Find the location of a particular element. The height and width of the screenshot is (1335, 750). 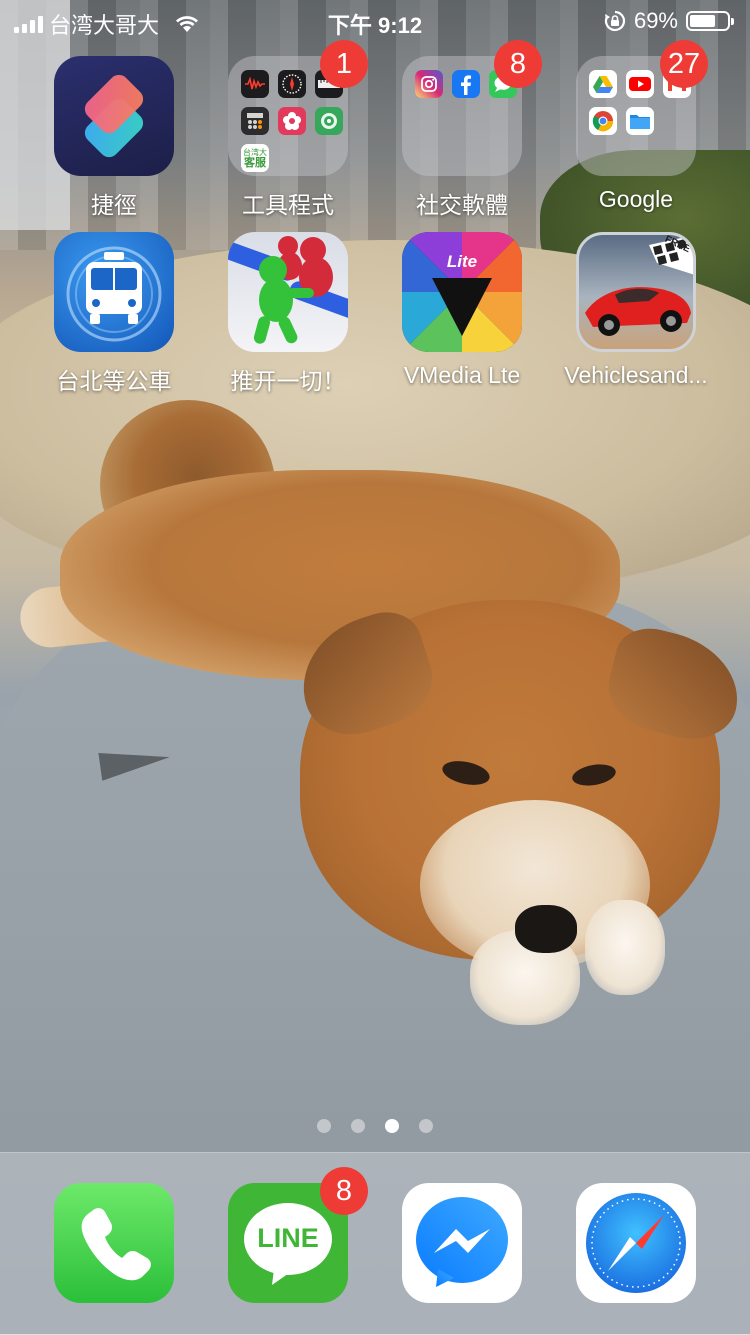

vmedia-icon: Lite is located at coordinates (462, 292).